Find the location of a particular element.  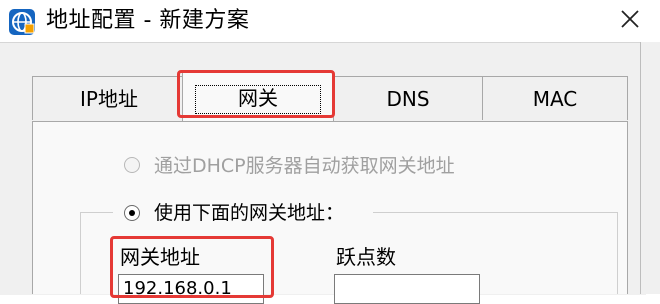

manual-gateway-radio is located at coordinates (132, 213).